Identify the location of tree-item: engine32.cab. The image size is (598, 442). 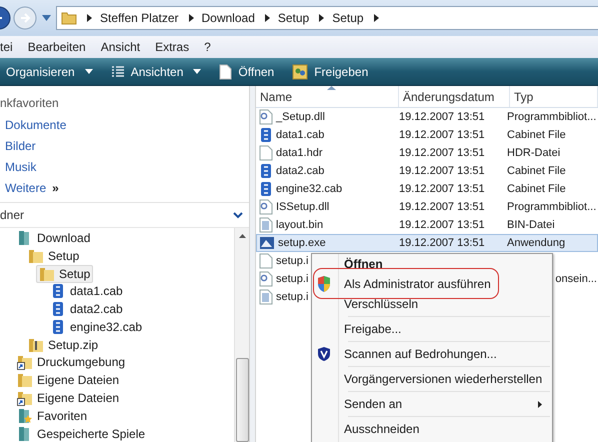
(96, 327).